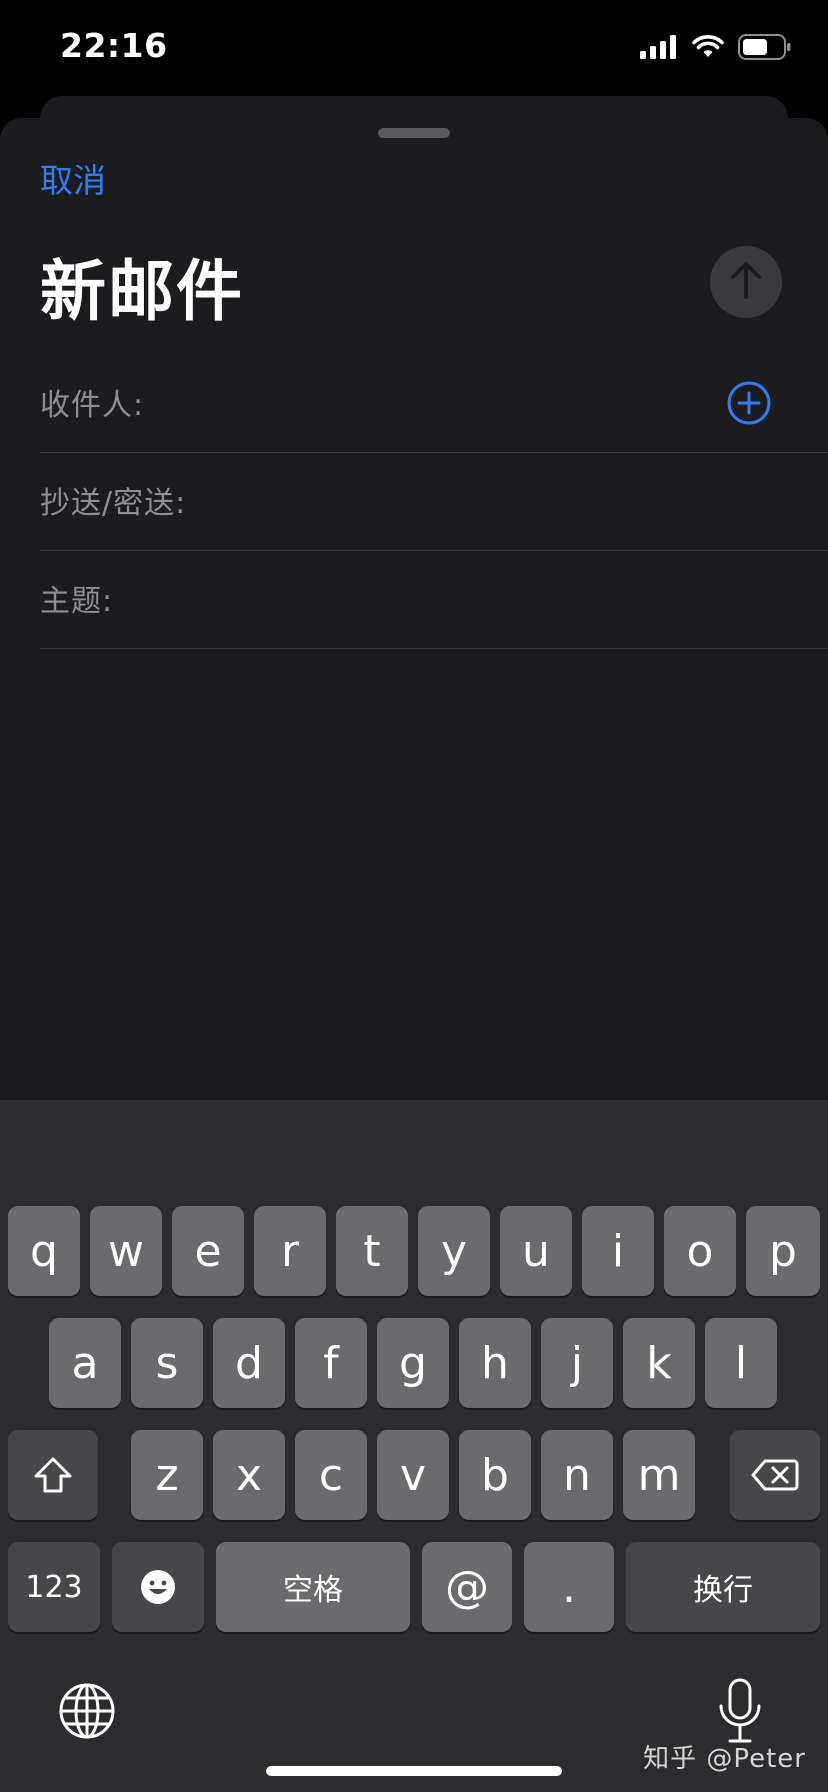 Image resolution: width=828 pixels, height=1792 pixels. What do you see at coordinates (577, 1475) in the screenshot?
I see `key-n: n` at bounding box center [577, 1475].